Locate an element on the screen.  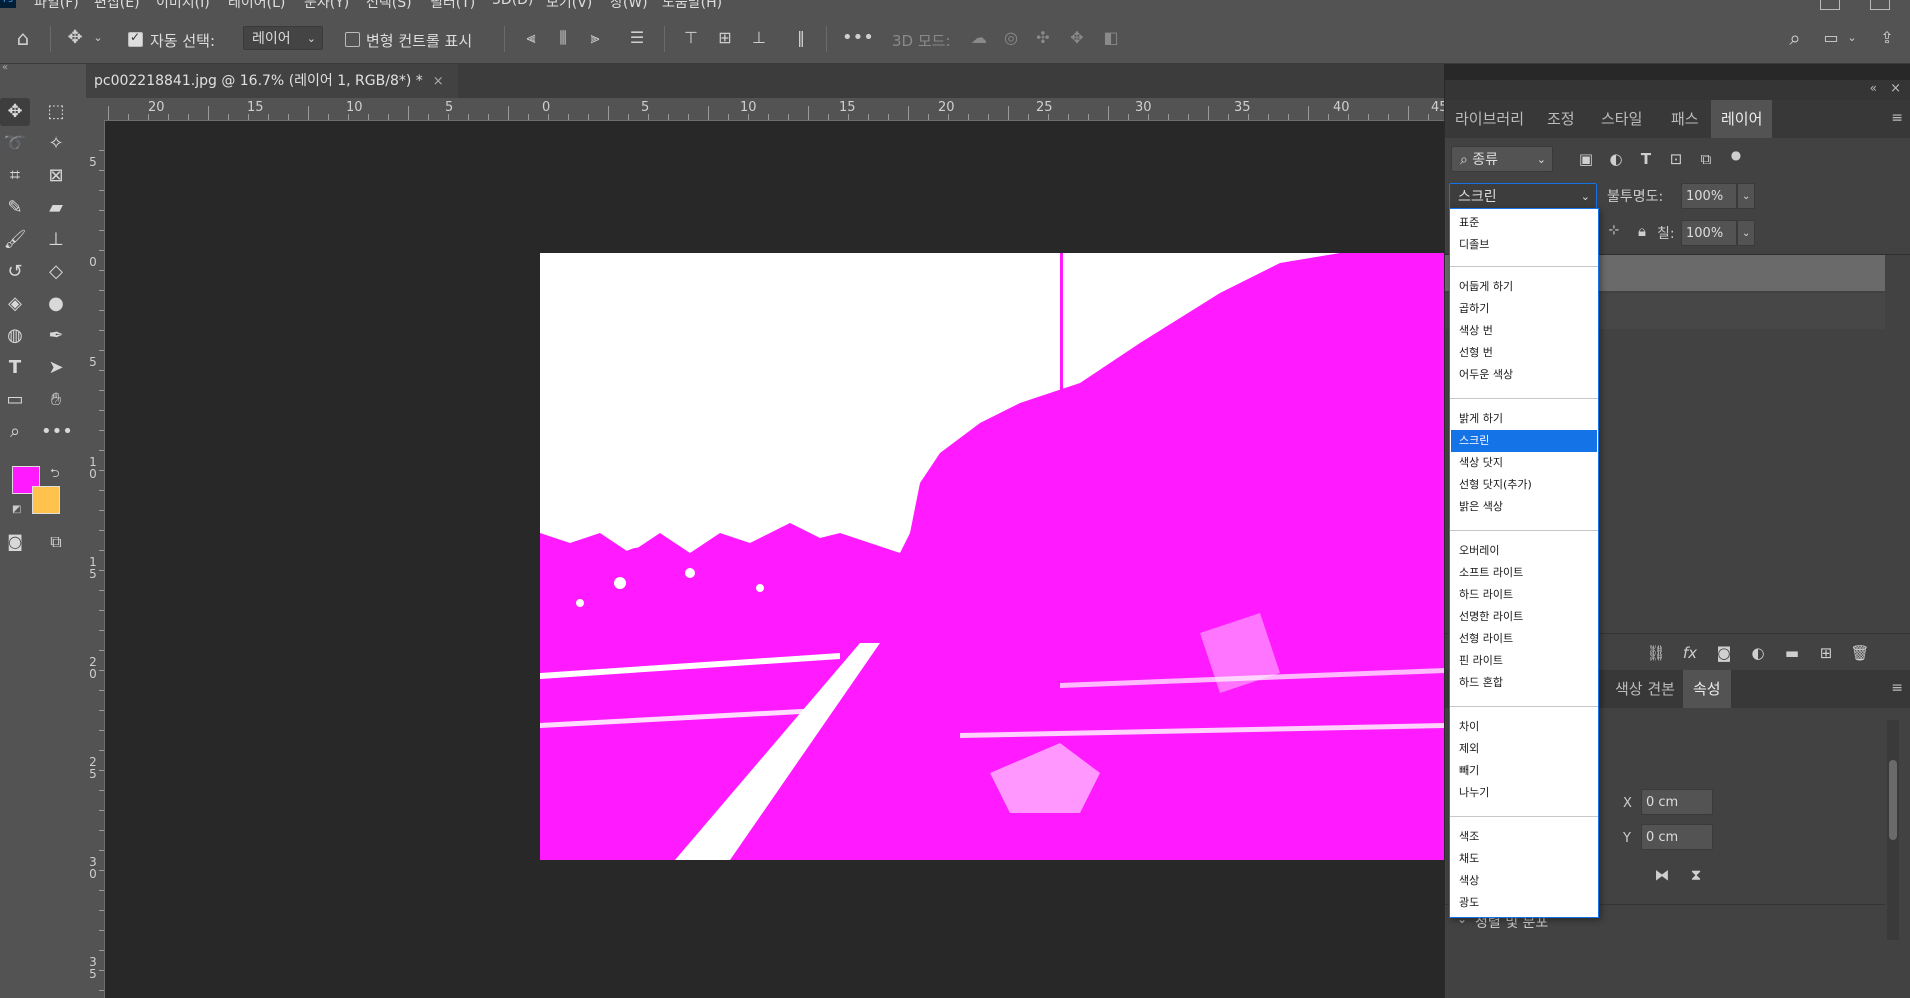
blend-color: 색상 is located at coordinates (1524, 881).